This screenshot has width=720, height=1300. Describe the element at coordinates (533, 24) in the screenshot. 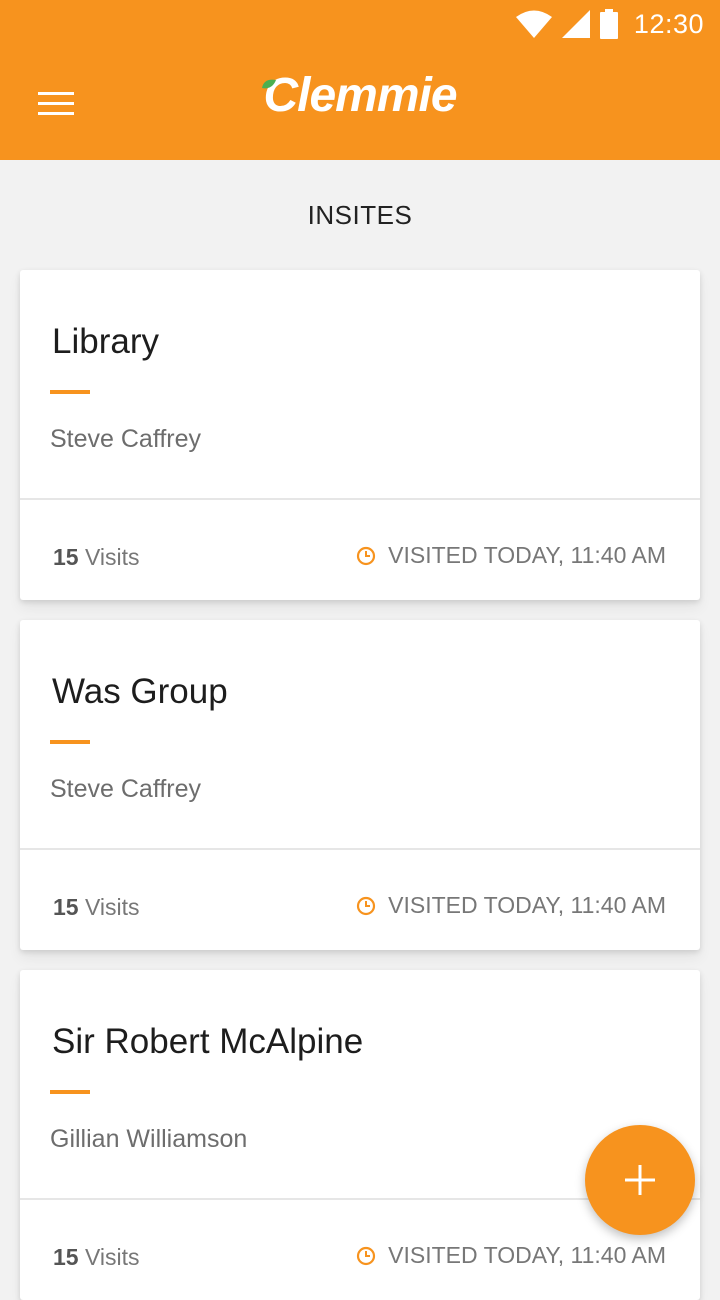

I see `wifi-icon` at that location.